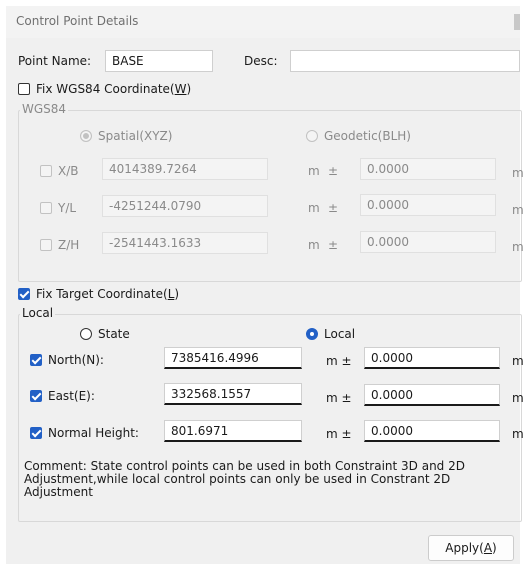 The image size is (526, 564). What do you see at coordinates (233, 394) in the screenshot?
I see `east-input: 332568.1557` at bounding box center [233, 394].